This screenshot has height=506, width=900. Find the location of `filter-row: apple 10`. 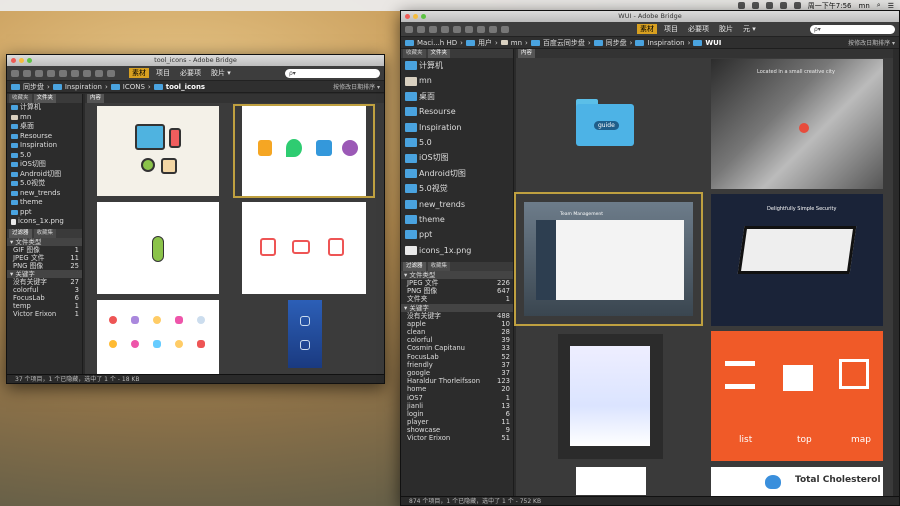

filter-row: apple 10 is located at coordinates (457, 324).